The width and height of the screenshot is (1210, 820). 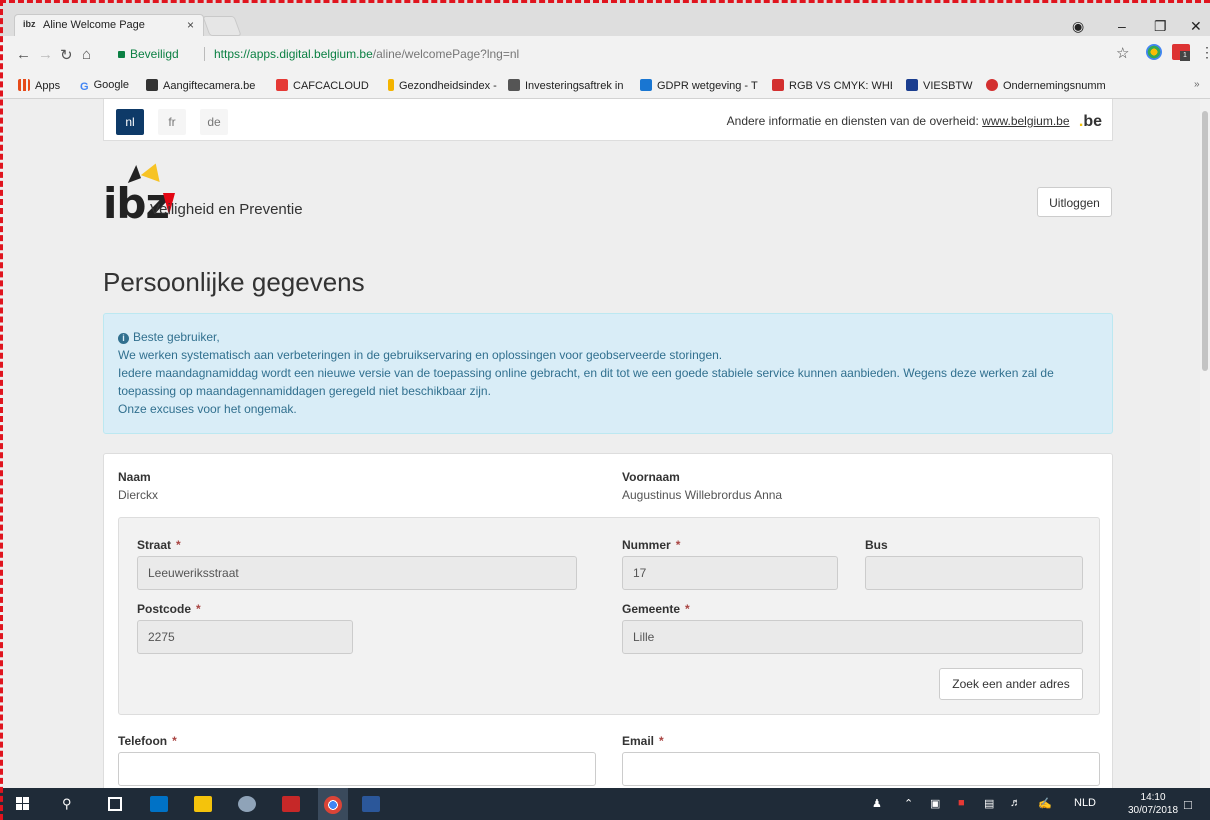 What do you see at coordinates (247, 804) in the screenshot?
I see `snipping-tool-icon` at bounding box center [247, 804].